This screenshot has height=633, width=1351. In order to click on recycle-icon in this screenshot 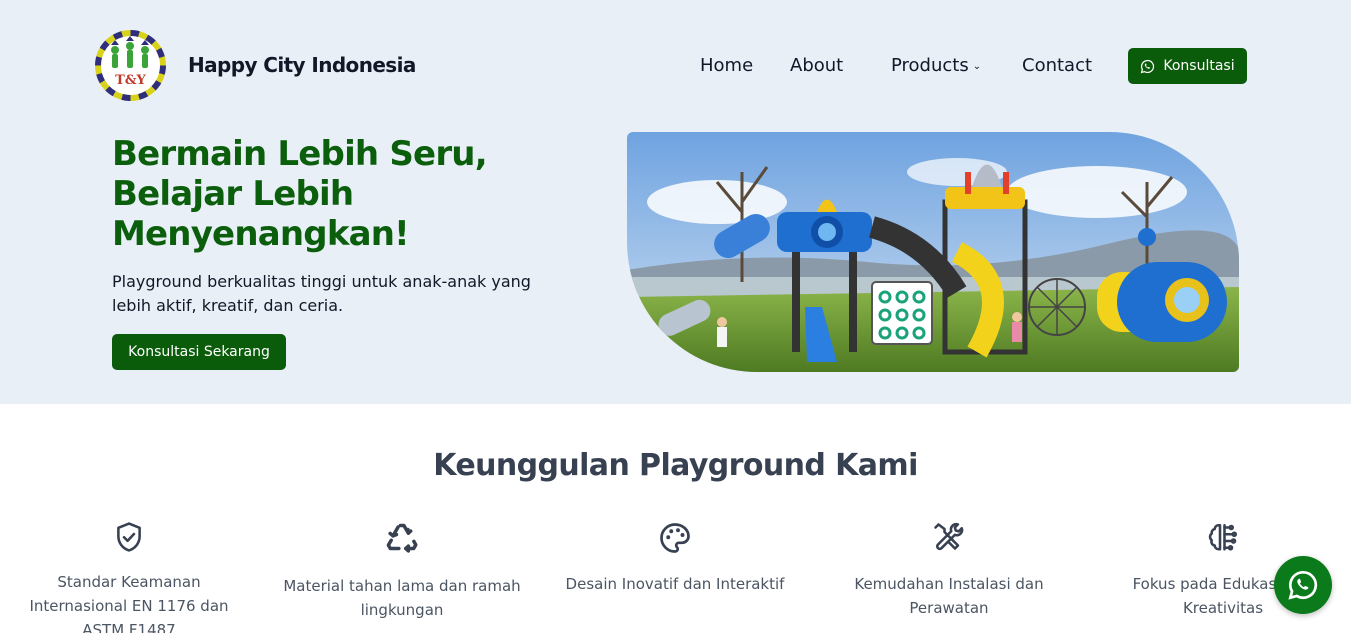, I will do `click(402, 538)`.